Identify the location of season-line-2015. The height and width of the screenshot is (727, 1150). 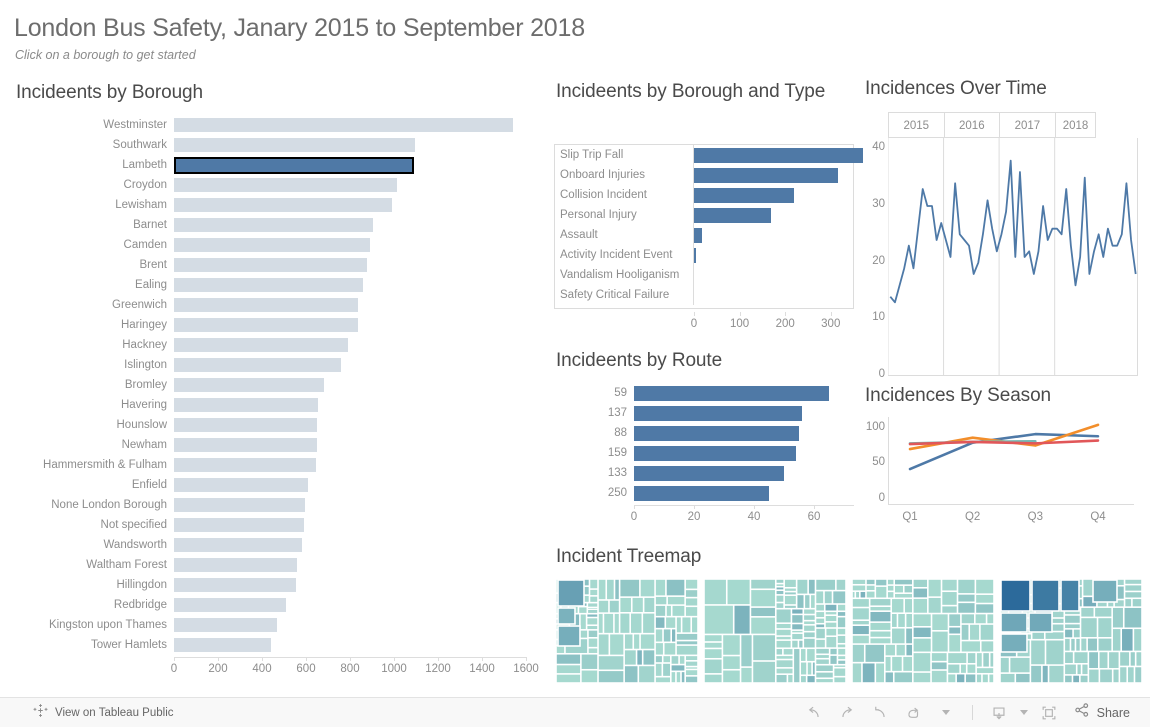
(1004, 451).